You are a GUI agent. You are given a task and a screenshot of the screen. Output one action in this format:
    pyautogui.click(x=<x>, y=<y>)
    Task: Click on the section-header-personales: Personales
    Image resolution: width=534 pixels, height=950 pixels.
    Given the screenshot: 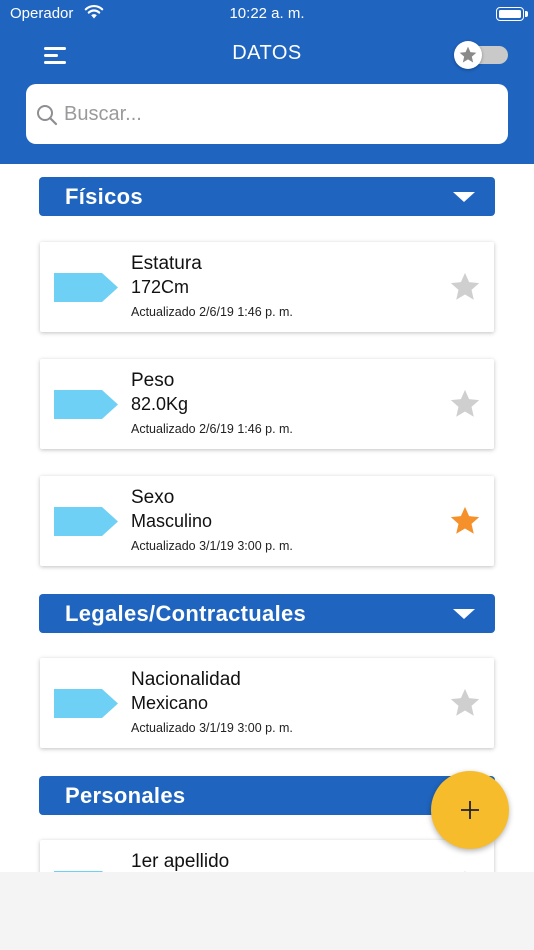 What is the action you would take?
    pyautogui.click(x=267, y=795)
    